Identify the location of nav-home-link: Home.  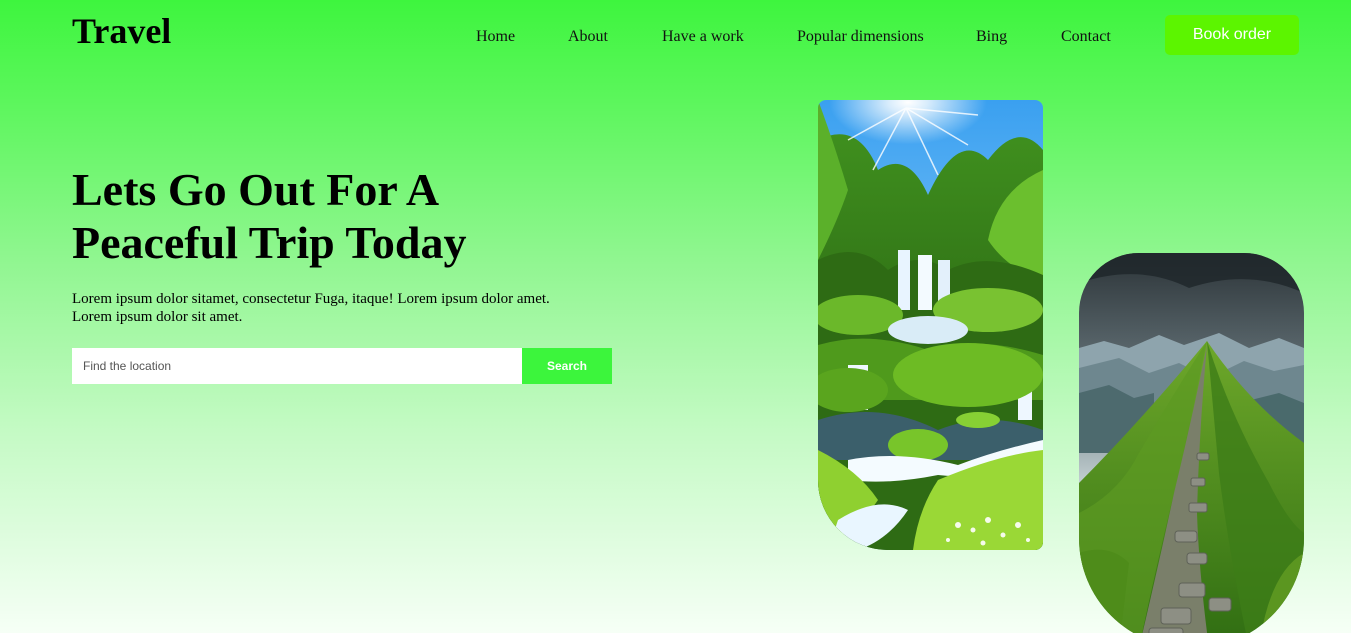
(495, 37).